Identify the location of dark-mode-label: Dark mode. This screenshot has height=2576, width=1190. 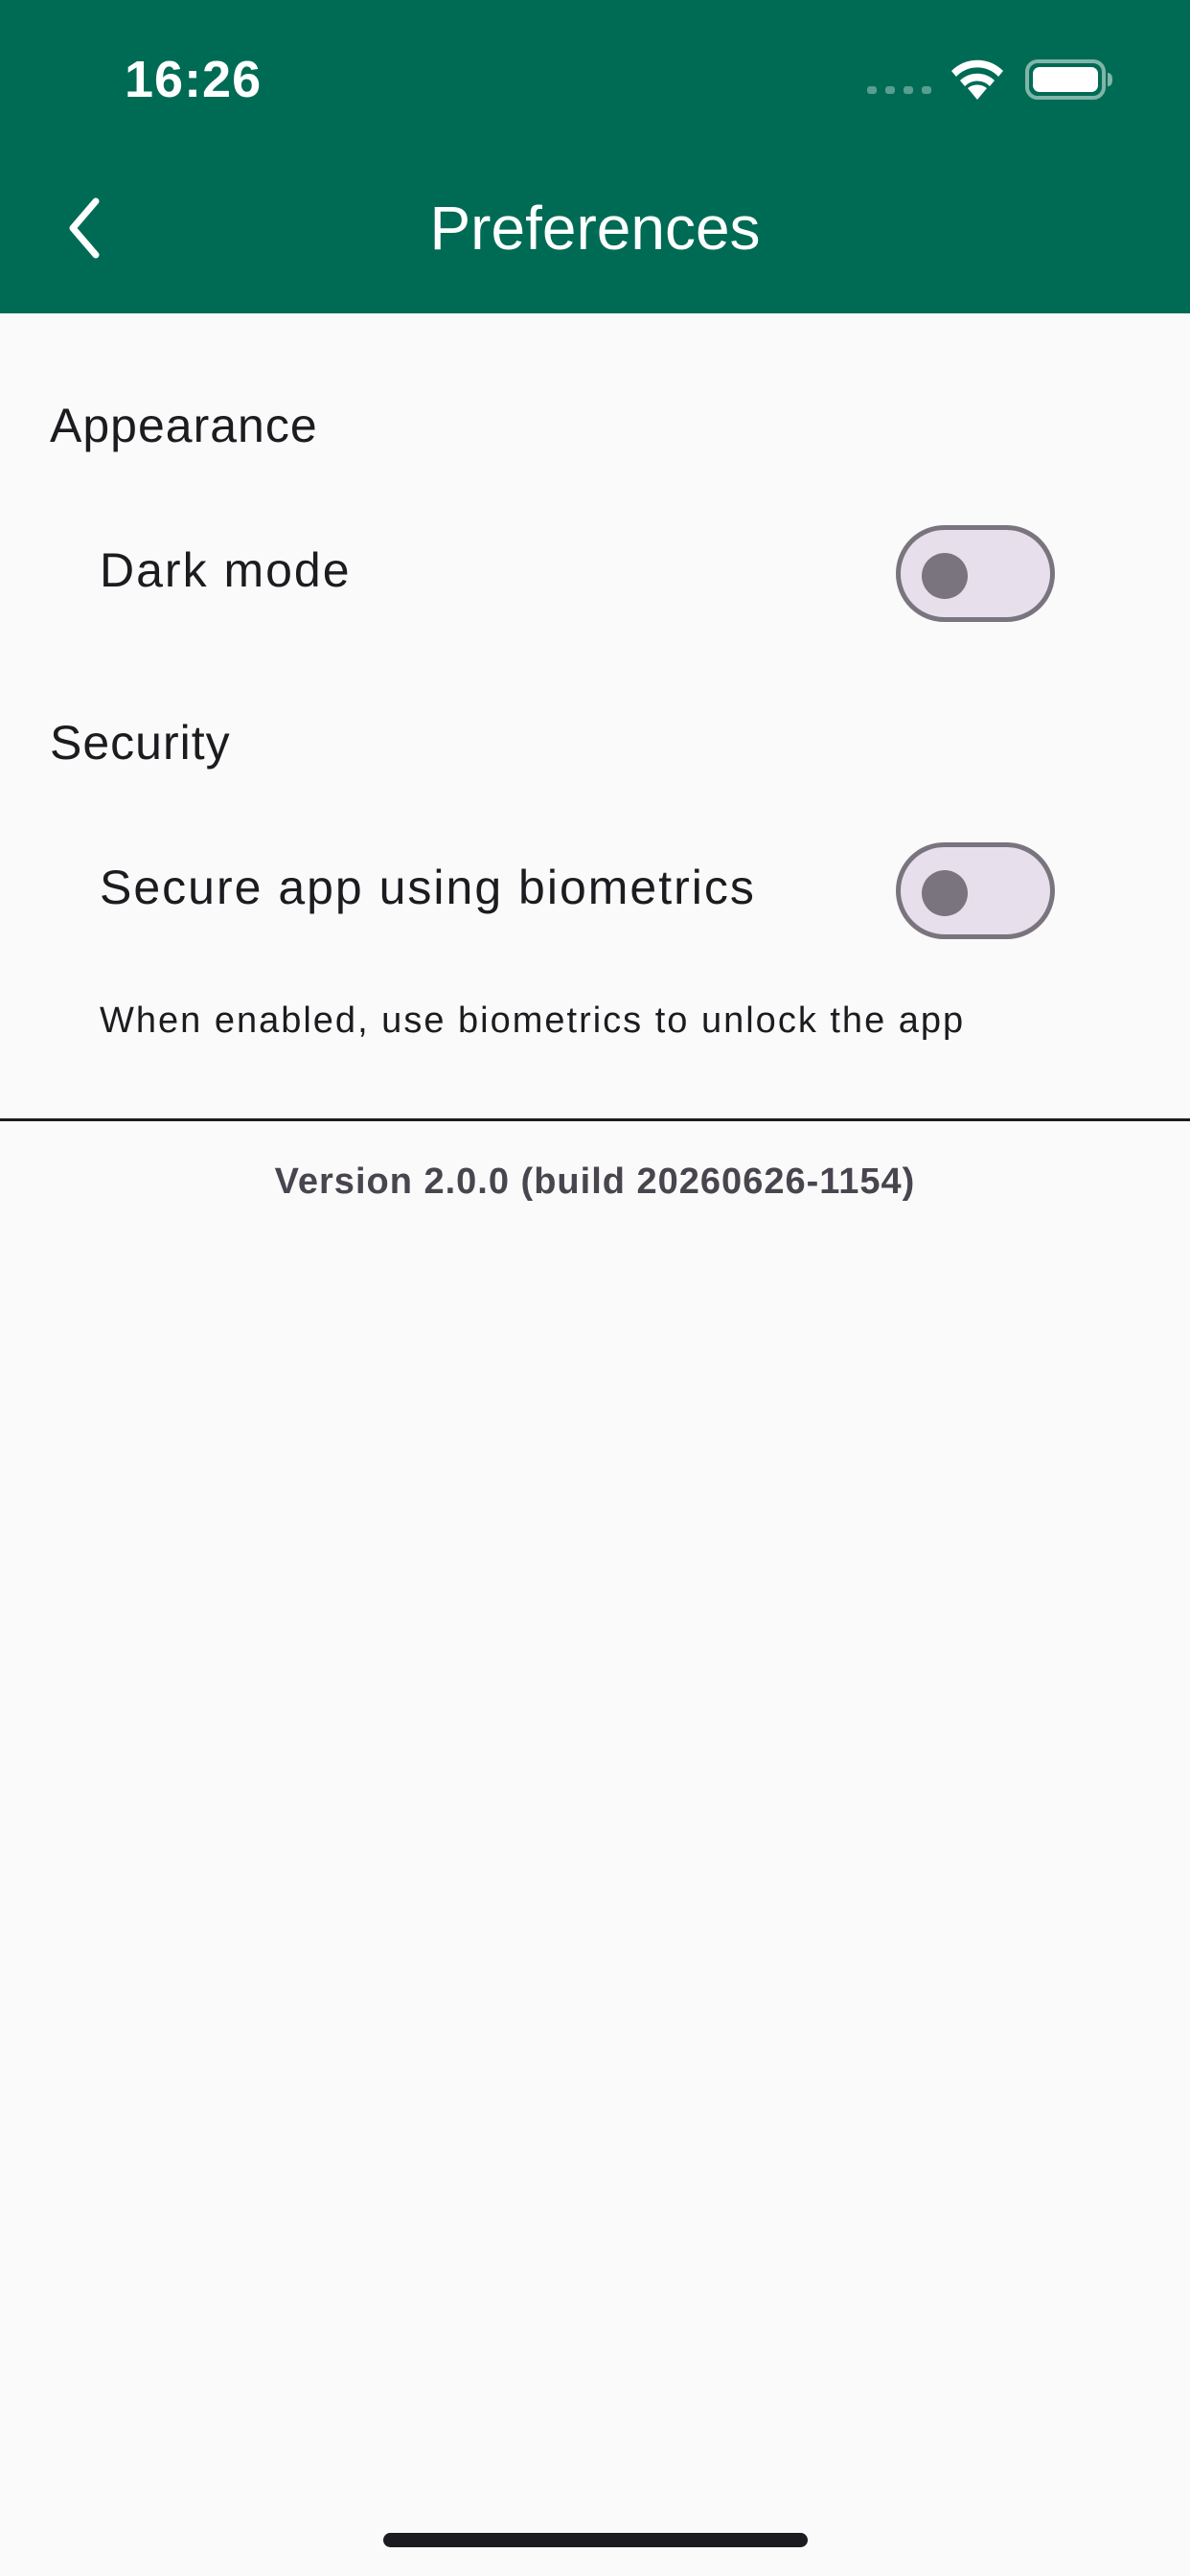
(226, 570).